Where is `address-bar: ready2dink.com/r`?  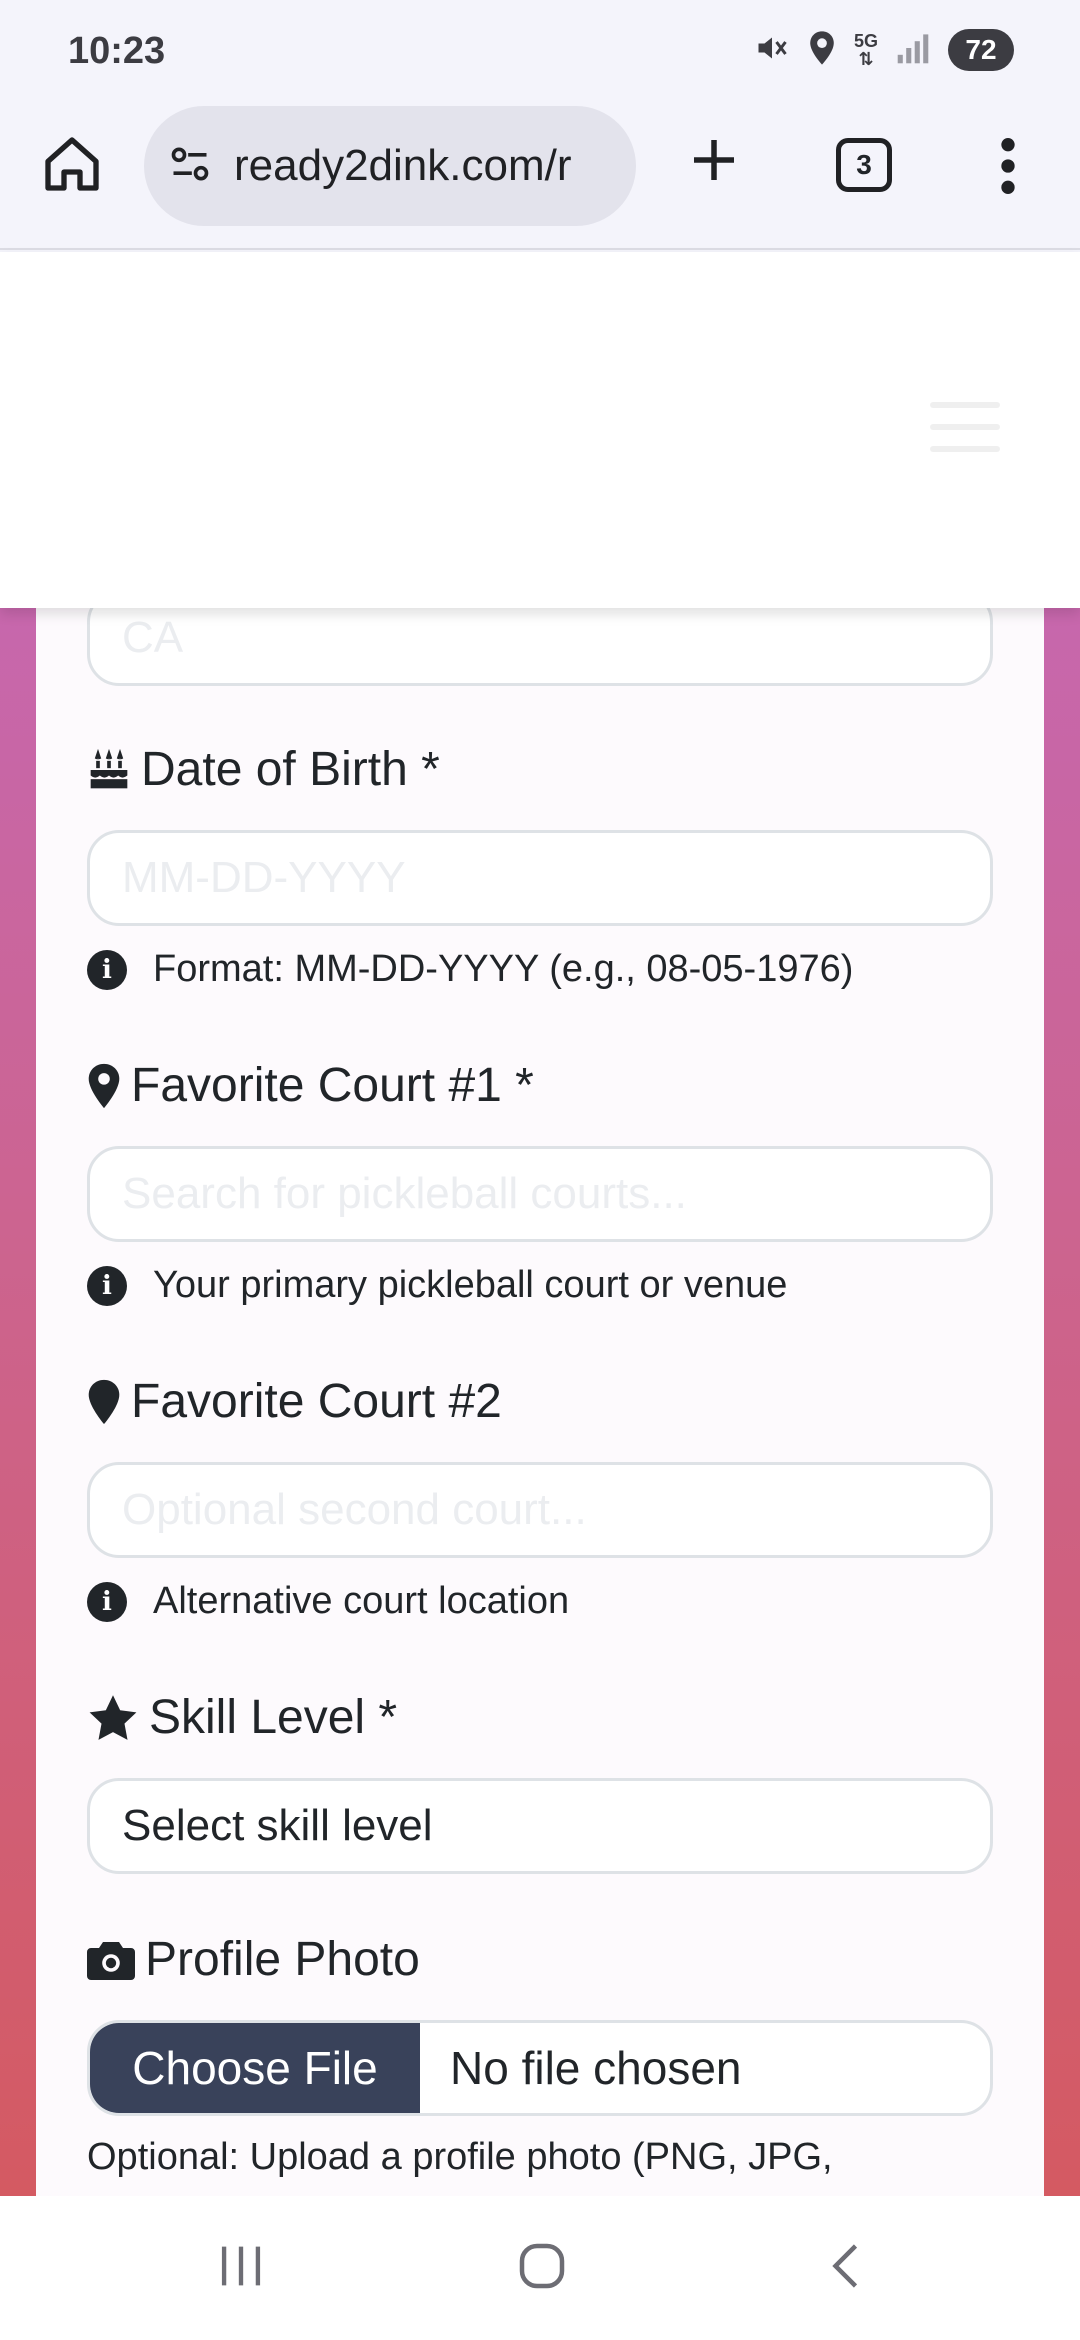 address-bar: ready2dink.com/r is located at coordinates (390, 166).